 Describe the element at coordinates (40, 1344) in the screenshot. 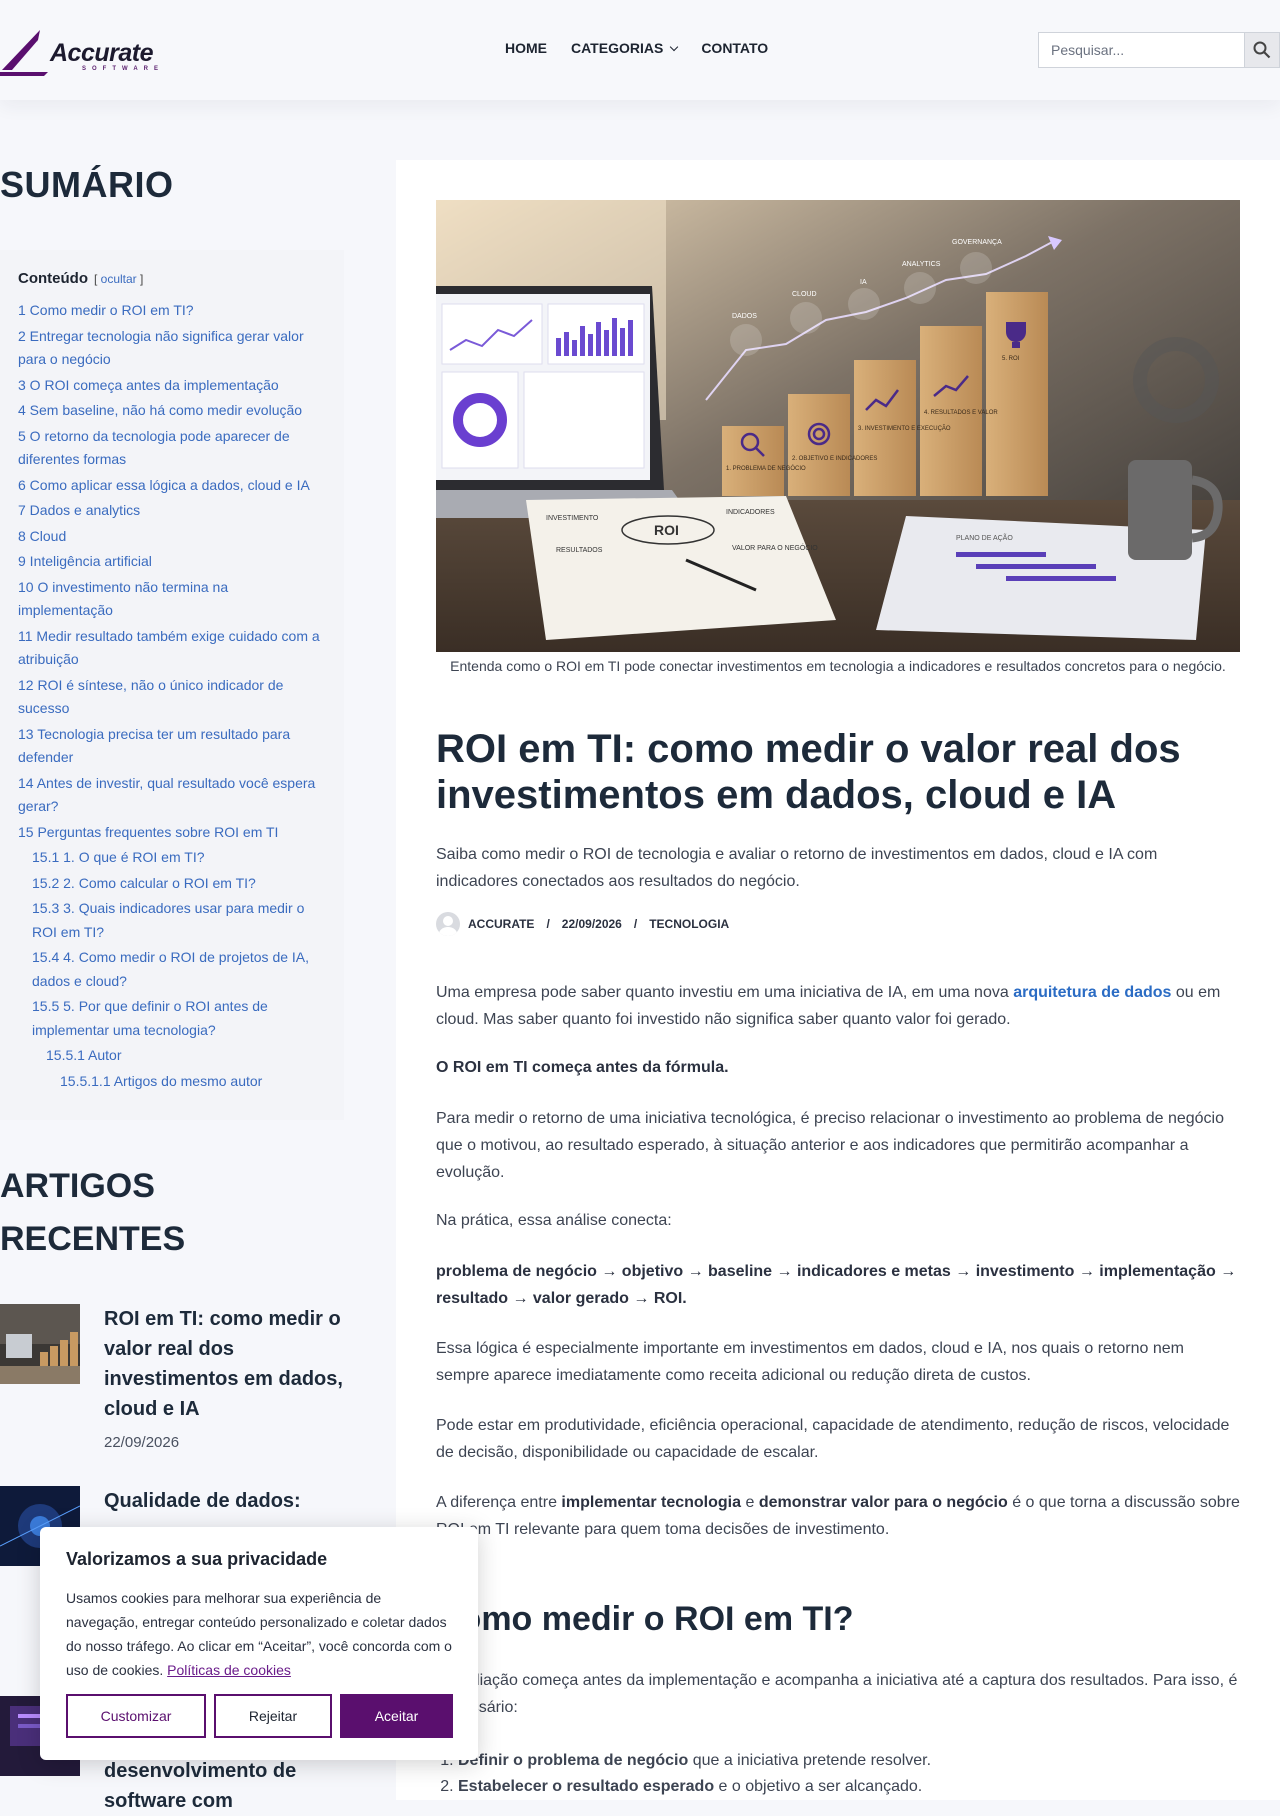

I see `recent-article-thumbnail` at that location.